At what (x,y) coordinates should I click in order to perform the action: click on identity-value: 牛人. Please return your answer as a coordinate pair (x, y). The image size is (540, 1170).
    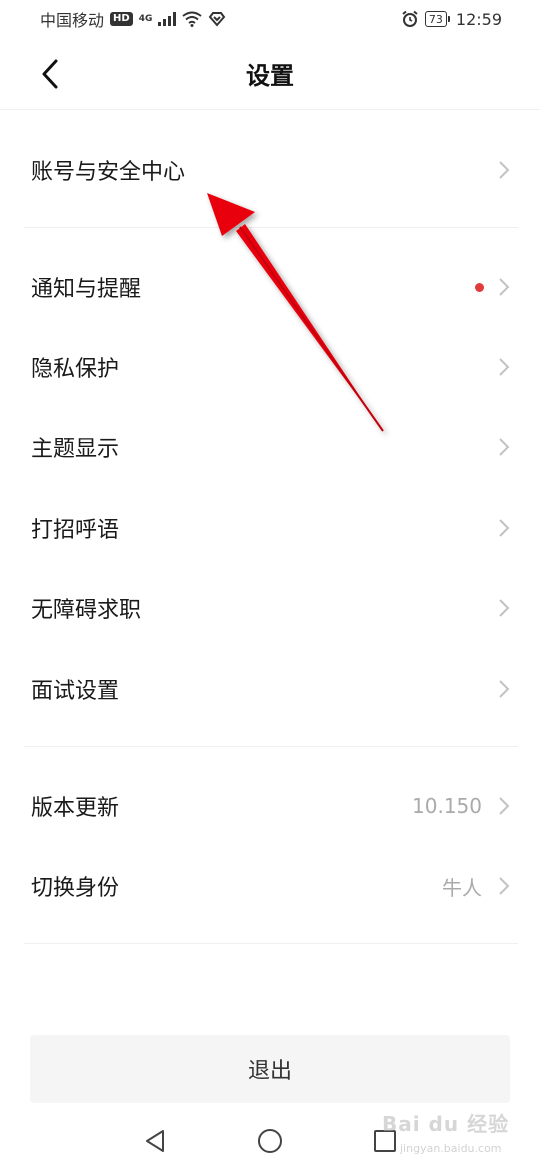
    Looking at the image, I should click on (462, 887).